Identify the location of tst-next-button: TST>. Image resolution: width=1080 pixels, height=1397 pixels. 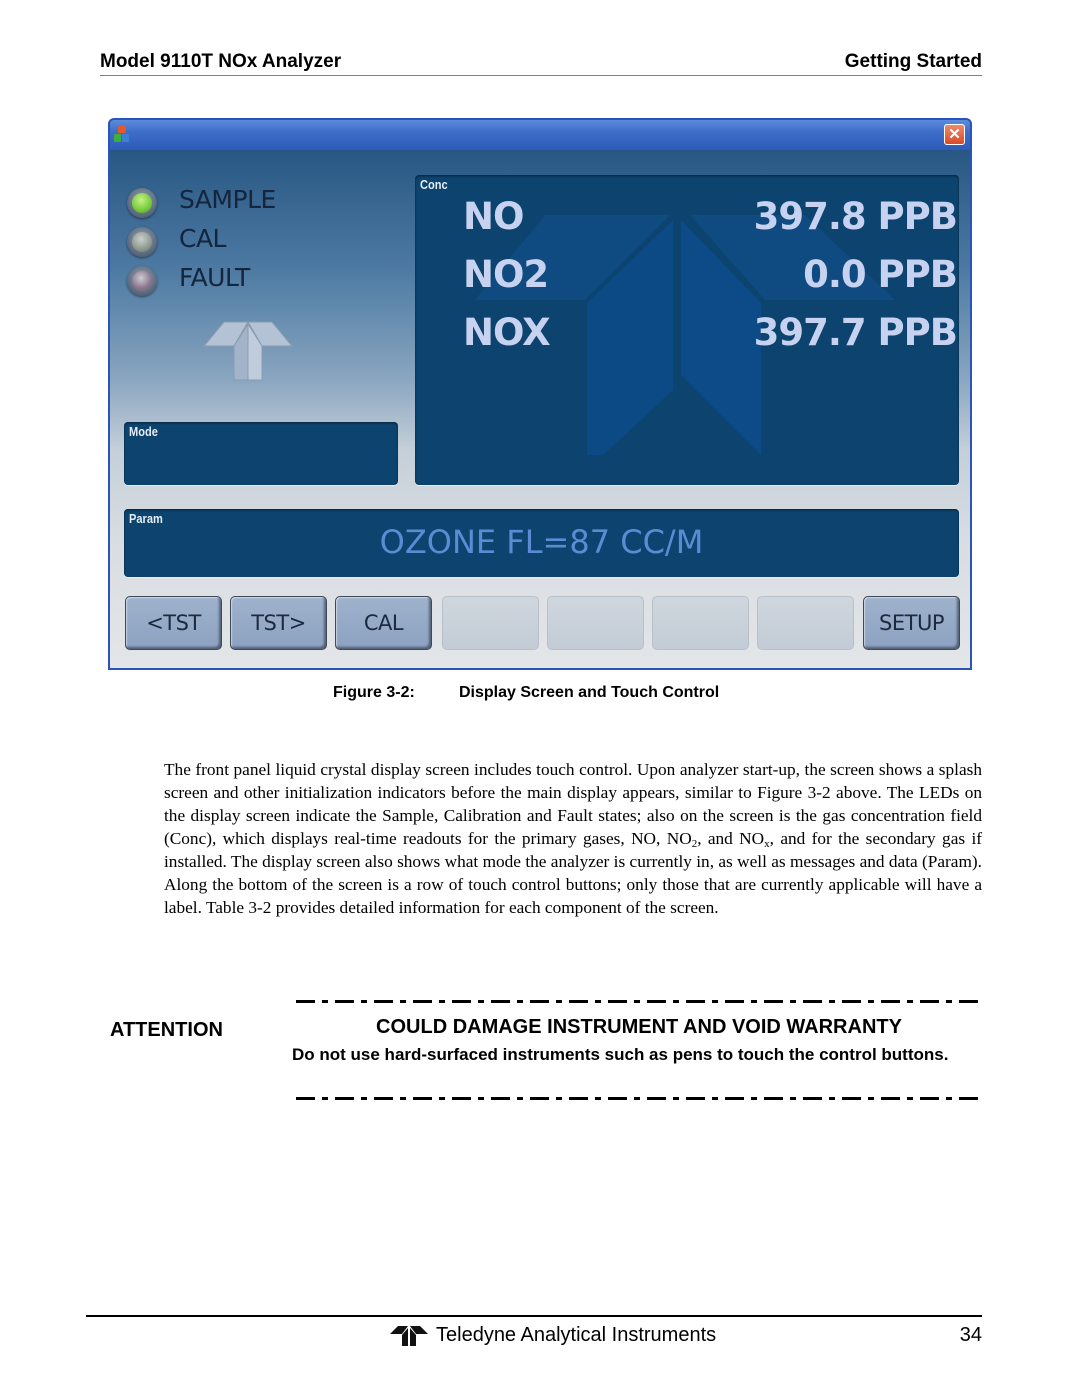
(278, 623).